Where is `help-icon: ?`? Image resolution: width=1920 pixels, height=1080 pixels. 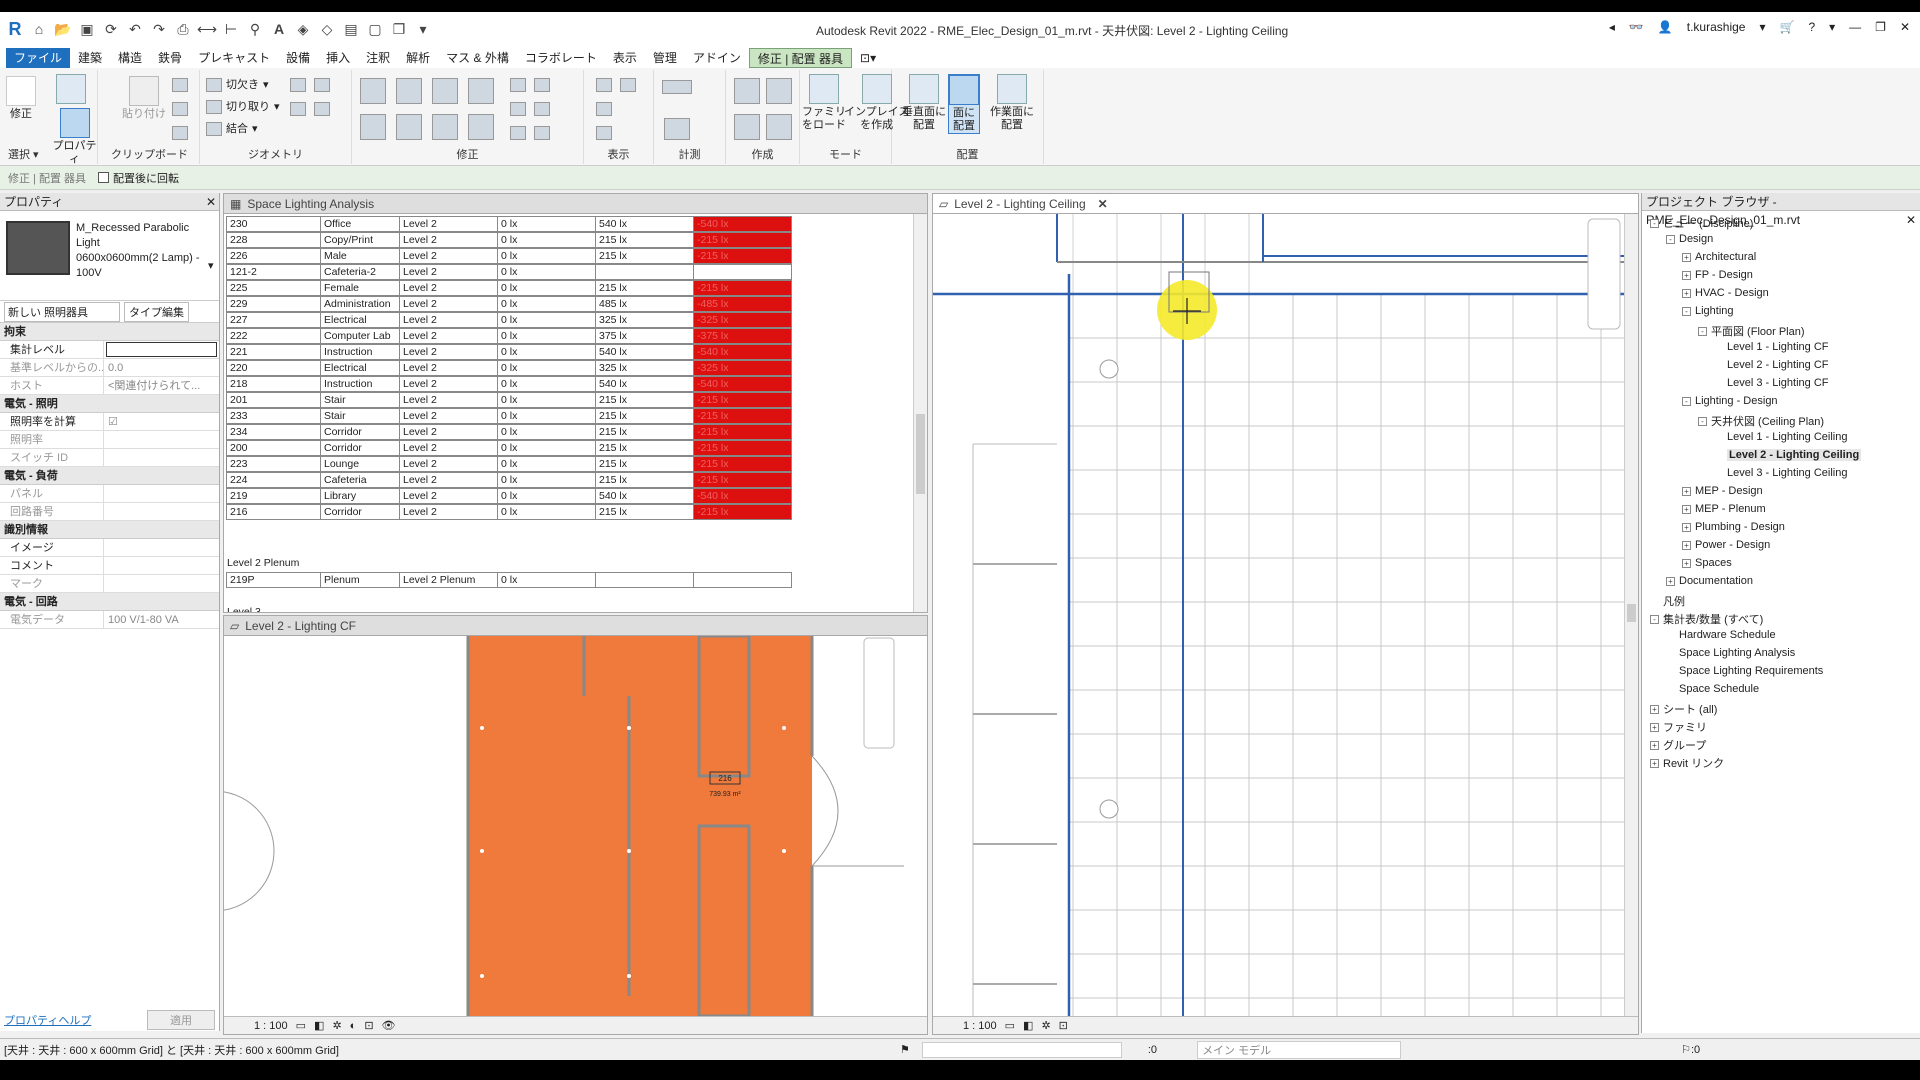
help-icon: ? is located at coordinates (1811, 27).